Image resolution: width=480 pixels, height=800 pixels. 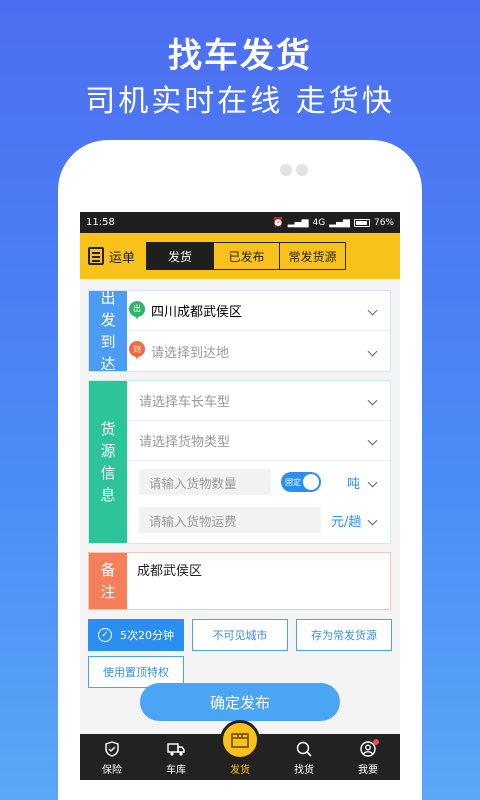 I want to click on segment-tabs: 发货 已发布 常发货源, so click(x=246, y=256).